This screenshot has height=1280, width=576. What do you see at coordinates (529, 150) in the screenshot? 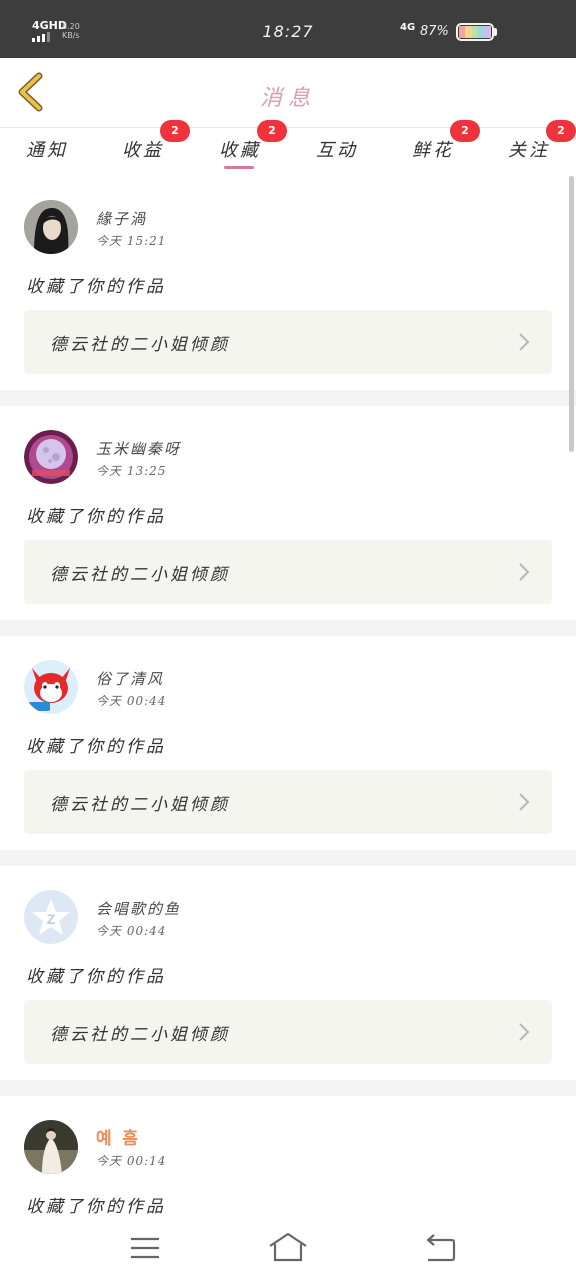
I see `tab-label: 关注` at bounding box center [529, 150].